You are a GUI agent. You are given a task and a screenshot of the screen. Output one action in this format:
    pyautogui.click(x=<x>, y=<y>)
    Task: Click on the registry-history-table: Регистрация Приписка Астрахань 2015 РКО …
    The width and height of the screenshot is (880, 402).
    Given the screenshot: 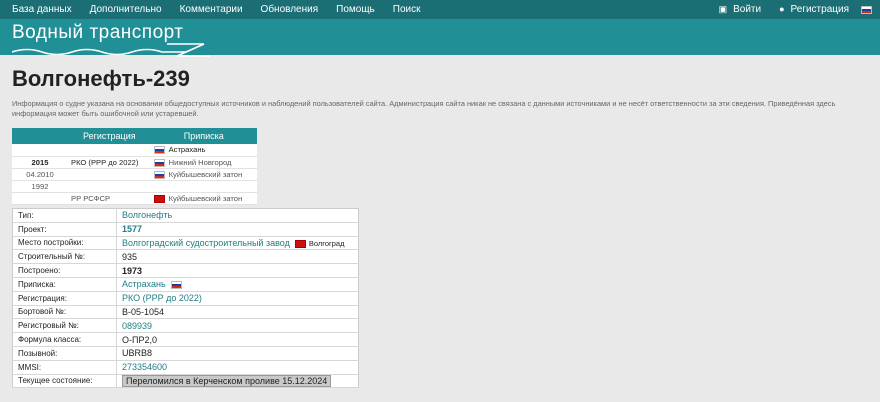 What is the action you would take?
    pyautogui.click(x=134, y=166)
    